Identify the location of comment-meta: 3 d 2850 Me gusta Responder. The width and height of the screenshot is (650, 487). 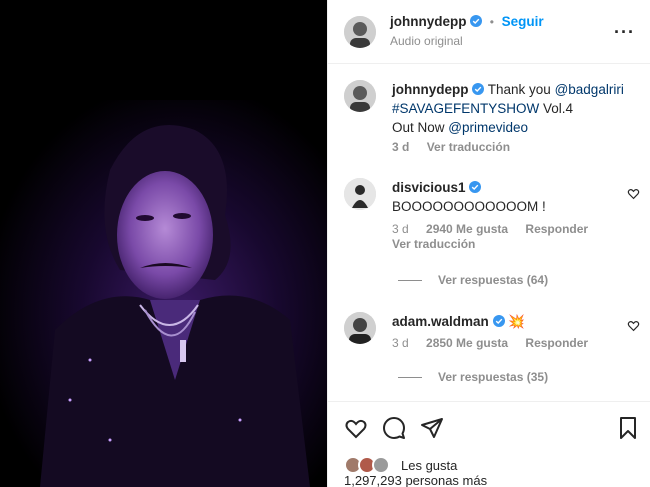
(497, 343).